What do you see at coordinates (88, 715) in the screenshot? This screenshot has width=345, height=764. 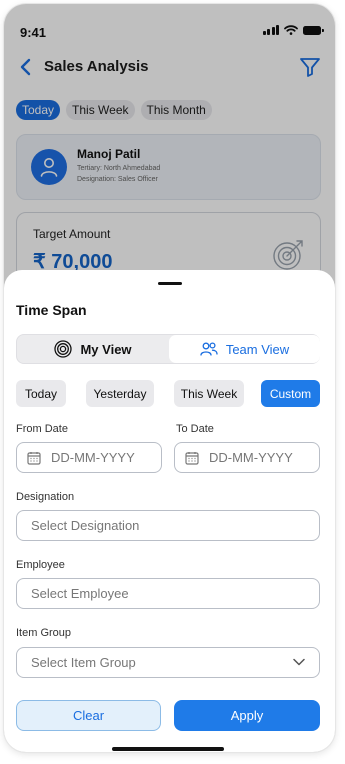 I see `clear-button: Clear` at bounding box center [88, 715].